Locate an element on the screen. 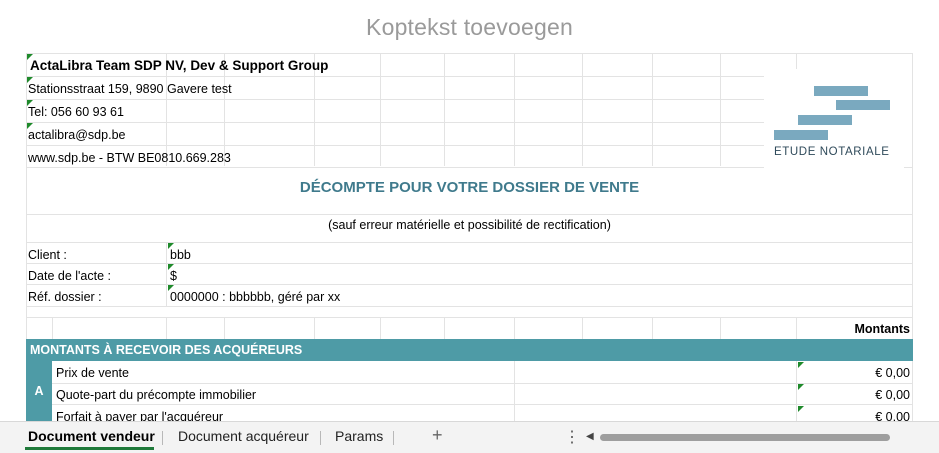 Image resolution: width=939 pixels, height=453 pixels. tab-document-acquereur: Document acquéreur is located at coordinates (243, 436).